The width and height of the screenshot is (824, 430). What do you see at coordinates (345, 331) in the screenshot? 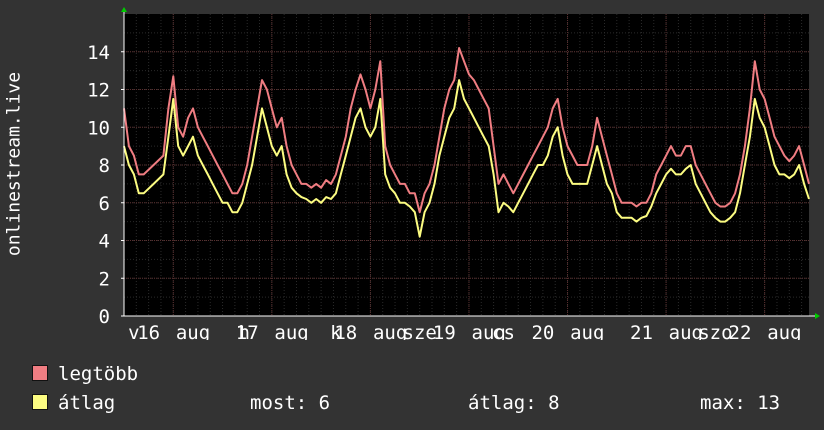
I see `x-tick-label: 18` at bounding box center [345, 331].